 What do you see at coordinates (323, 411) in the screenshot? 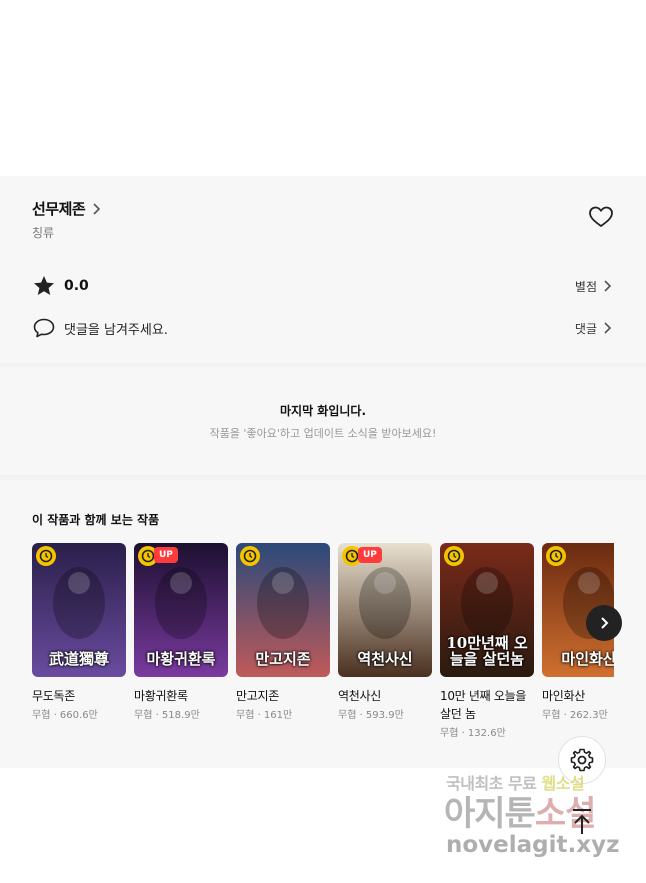
I see `last-episode-title: 마지막 화입니다.` at bounding box center [323, 411].